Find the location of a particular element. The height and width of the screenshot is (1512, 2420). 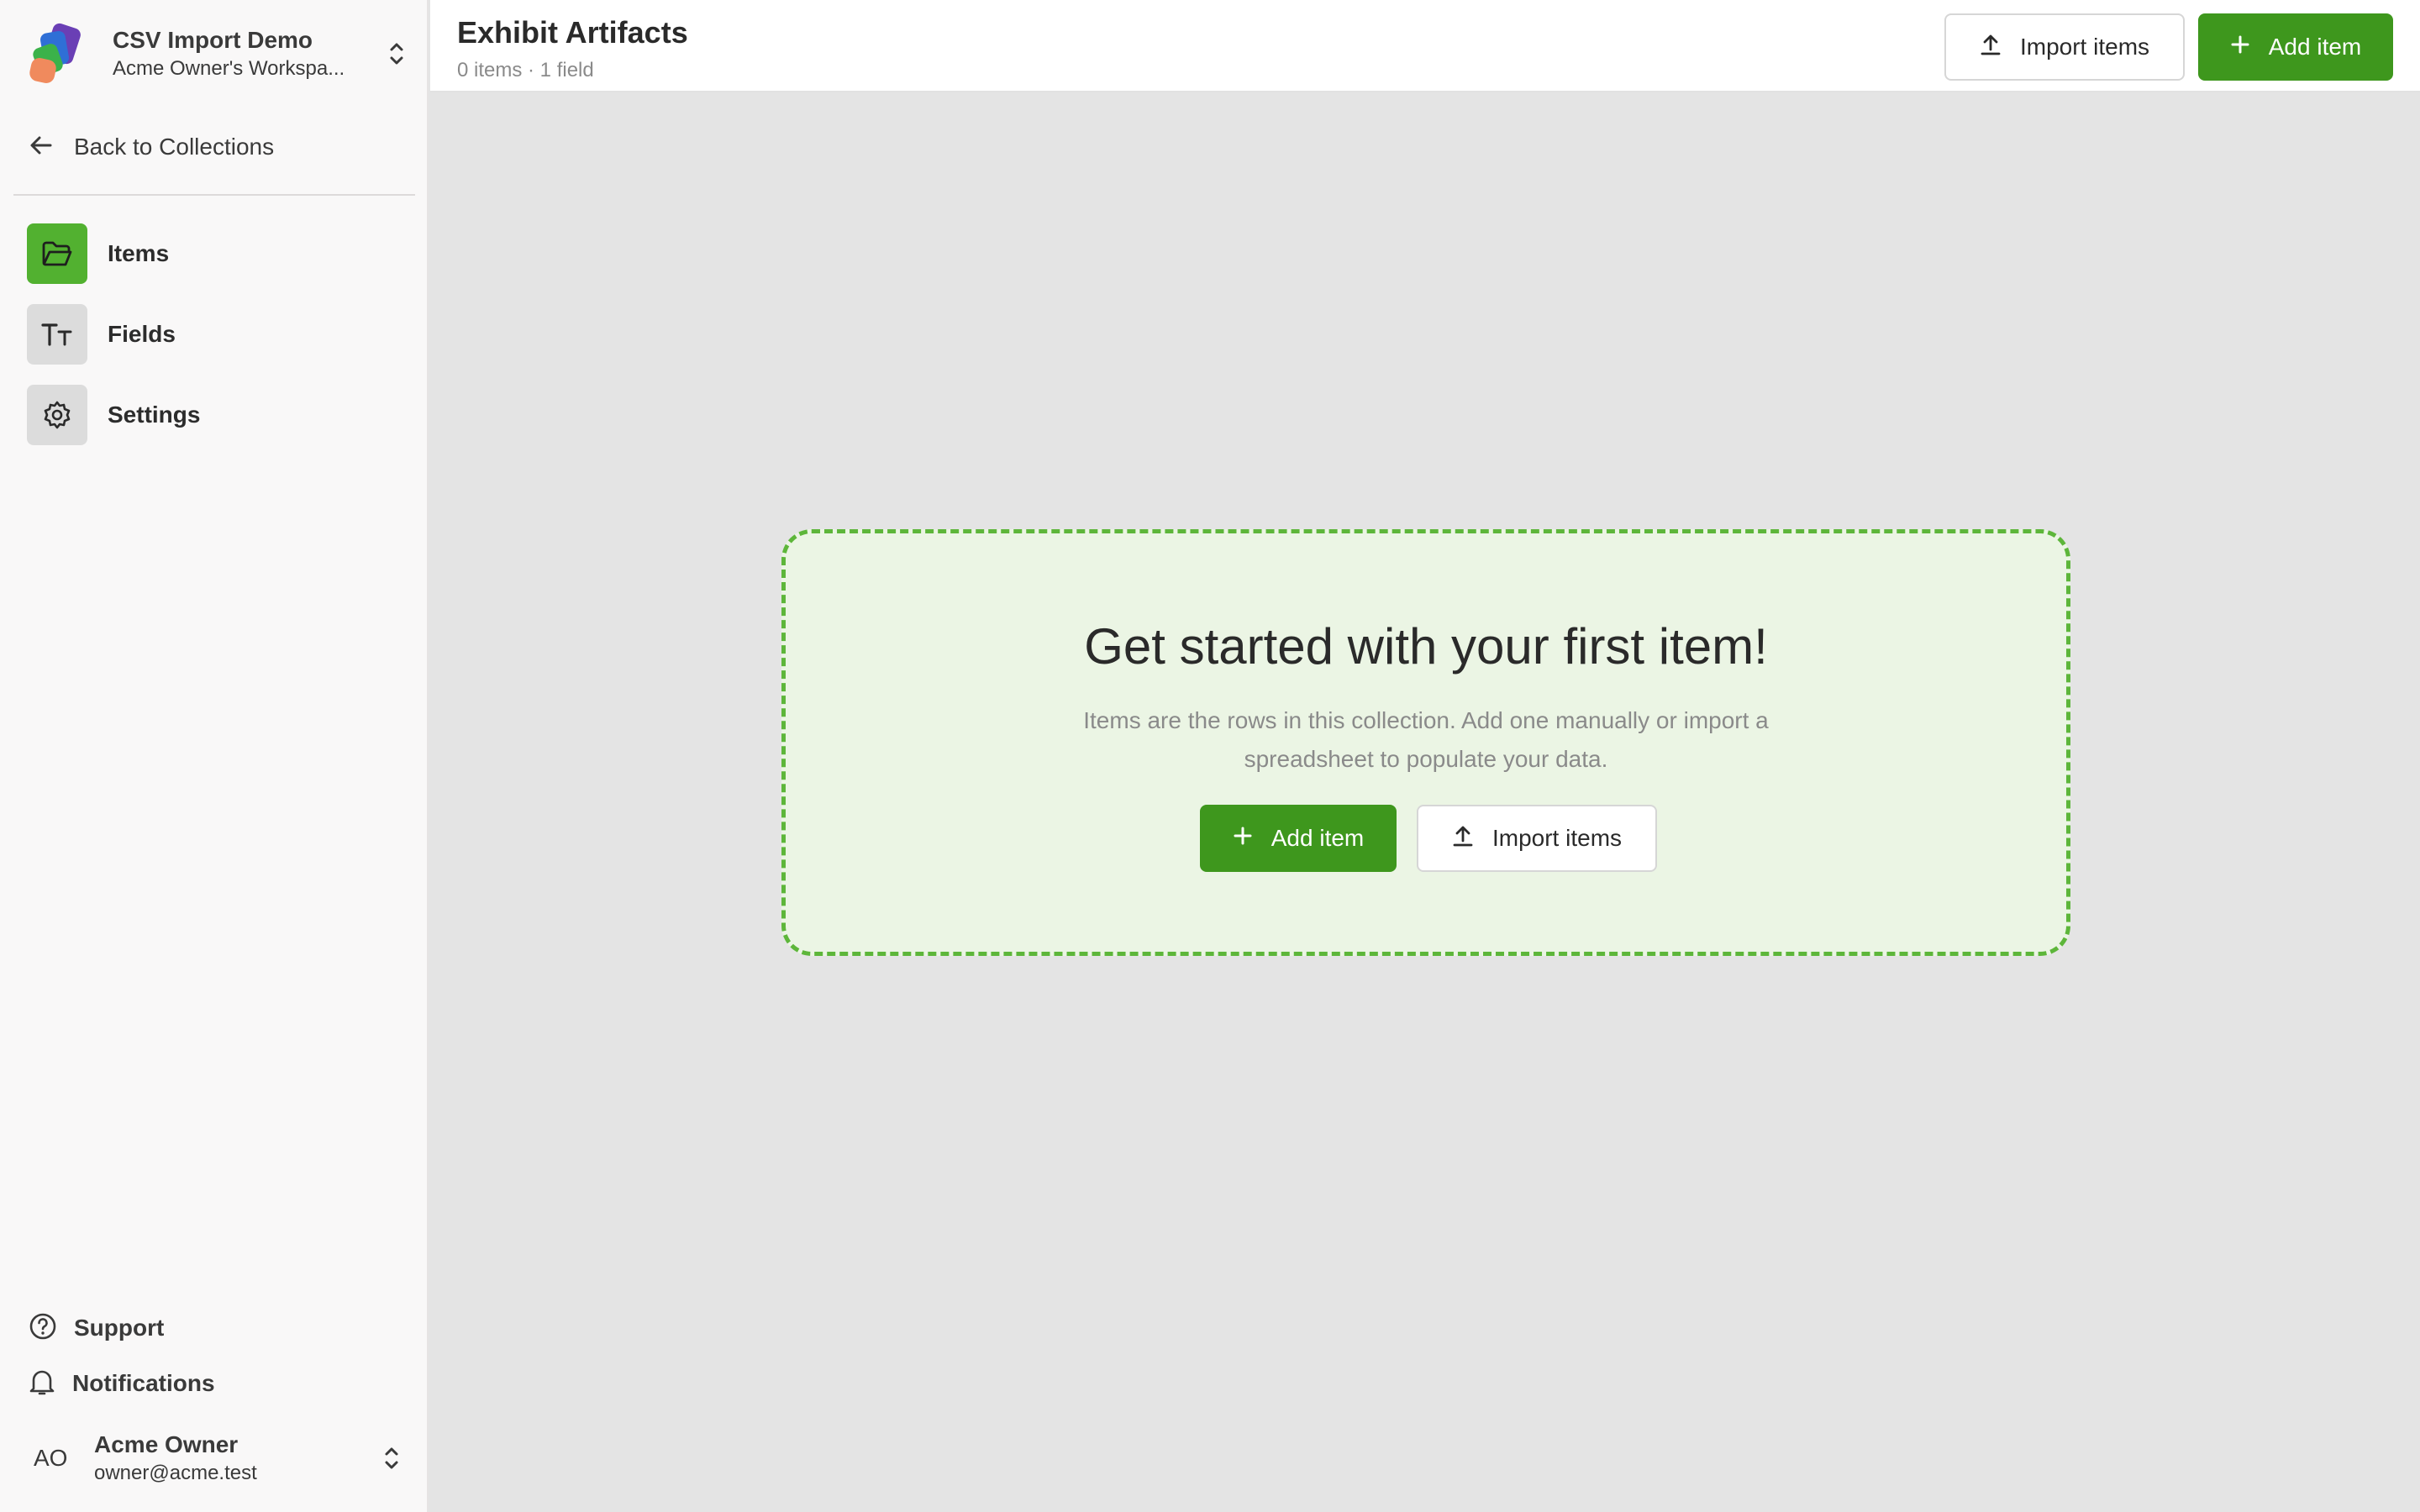

sidebar-item-settings: Settings is located at coordinates (216, 415).